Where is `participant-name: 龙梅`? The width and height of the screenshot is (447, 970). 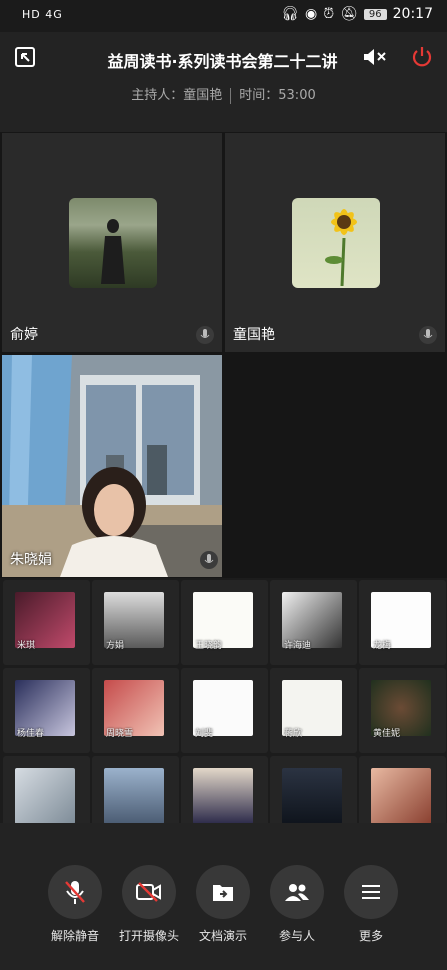
participant-name: 龙梅 is located at coordinates (382, 646).